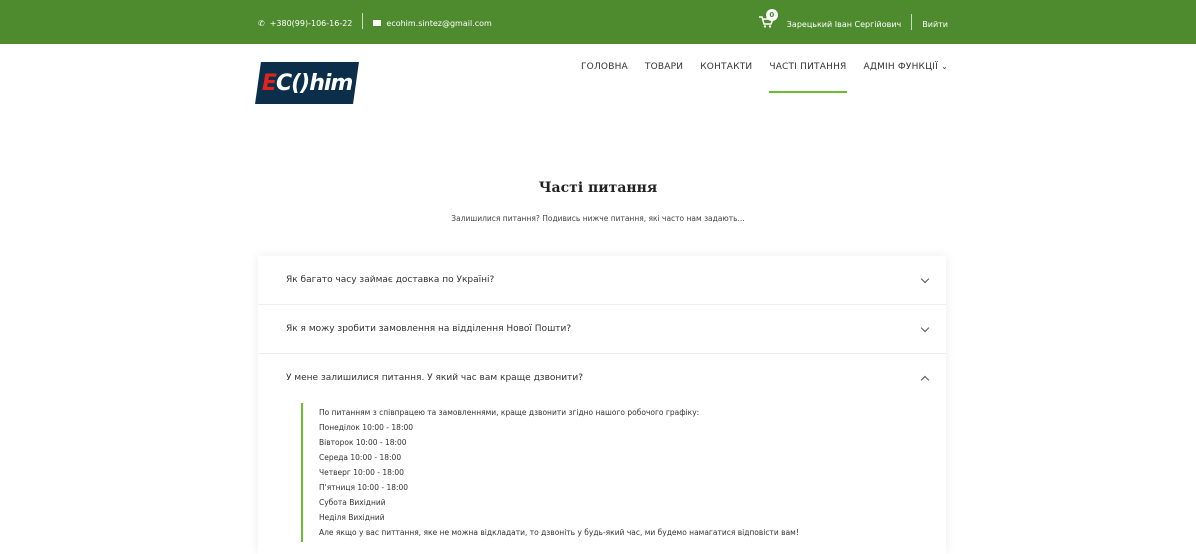 Image resolution: width=1196 pixels, height=554 pixels. What do you see at coordinates (935, 24) in the screenshot?
I see `logout-link: Вийти` at bounding box center [935, 24].